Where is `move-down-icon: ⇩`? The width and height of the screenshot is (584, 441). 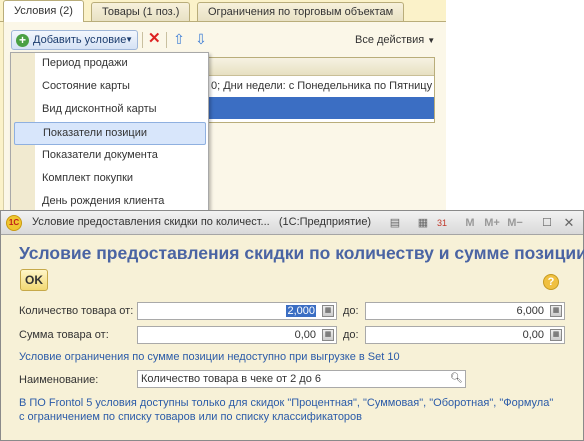
move-down-icon: ⇩ is located at coordinates (201, 39).